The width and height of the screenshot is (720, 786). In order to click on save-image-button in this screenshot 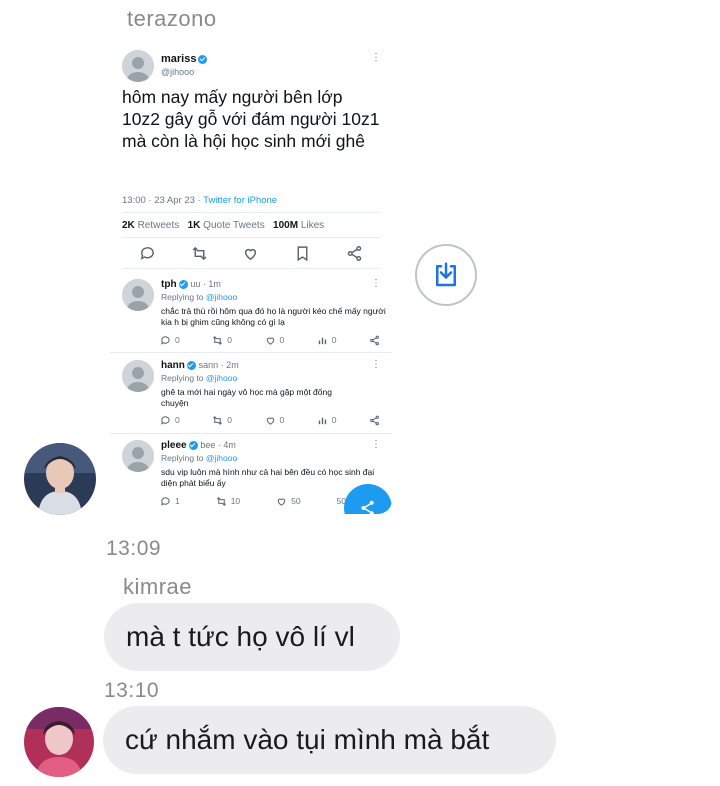, I will do `click(446, 275)`.